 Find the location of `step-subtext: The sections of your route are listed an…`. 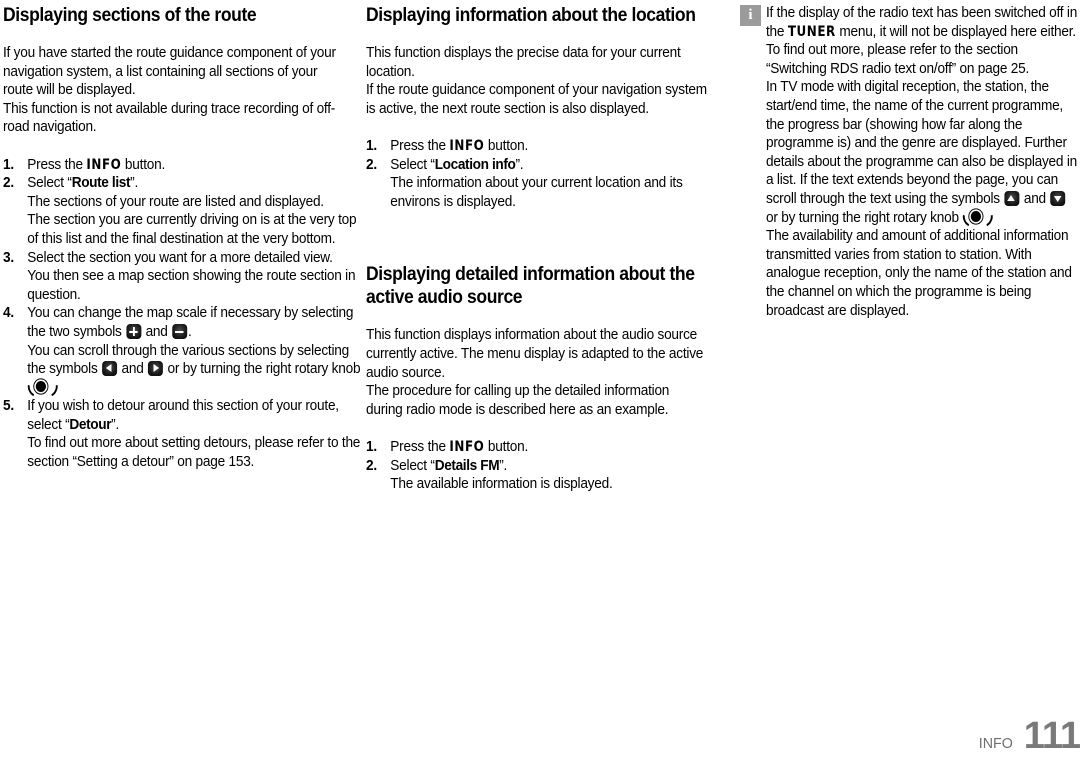

step-subtext: The sections of your route are listed an… is located at coordinates (175, 201).